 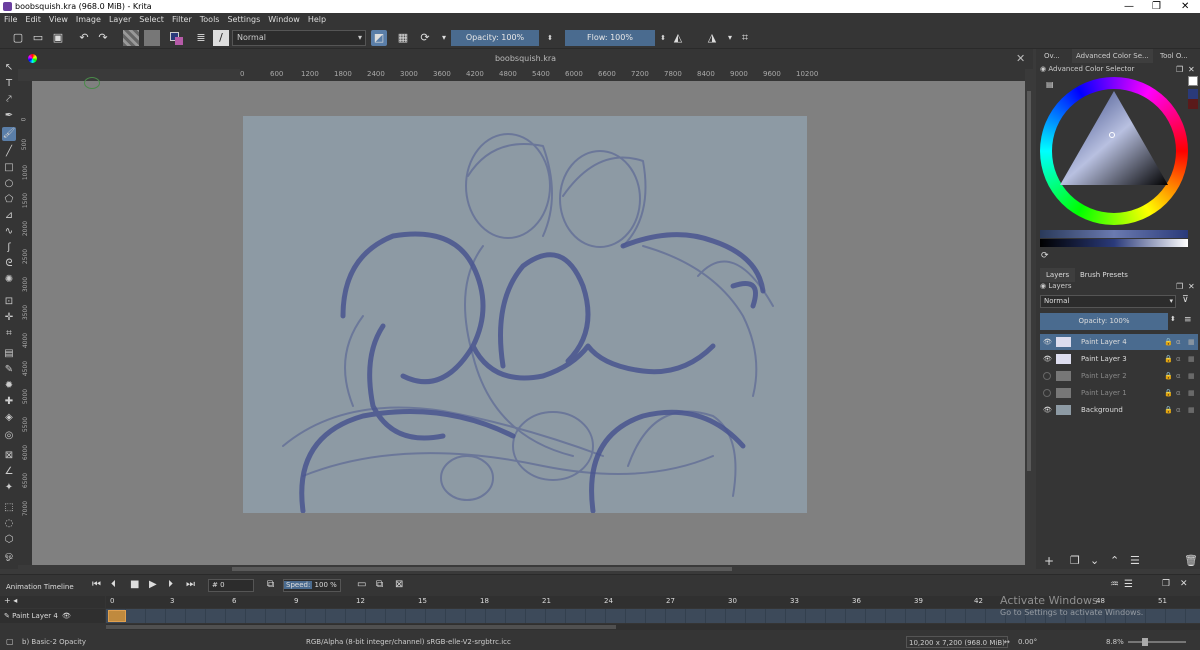 I want to click on reference-tool-icon: ✦, so click(x=9, y=488).